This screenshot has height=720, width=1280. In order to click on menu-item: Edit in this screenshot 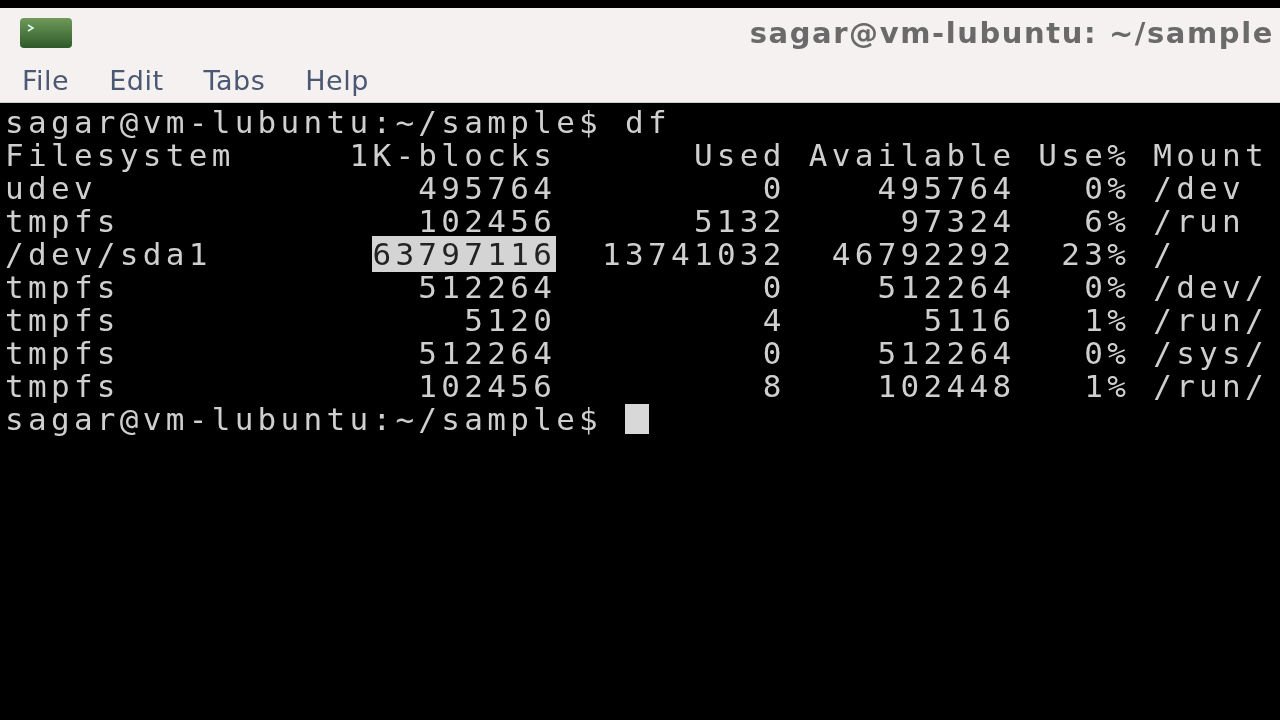, I will do `click(136, 80)`.